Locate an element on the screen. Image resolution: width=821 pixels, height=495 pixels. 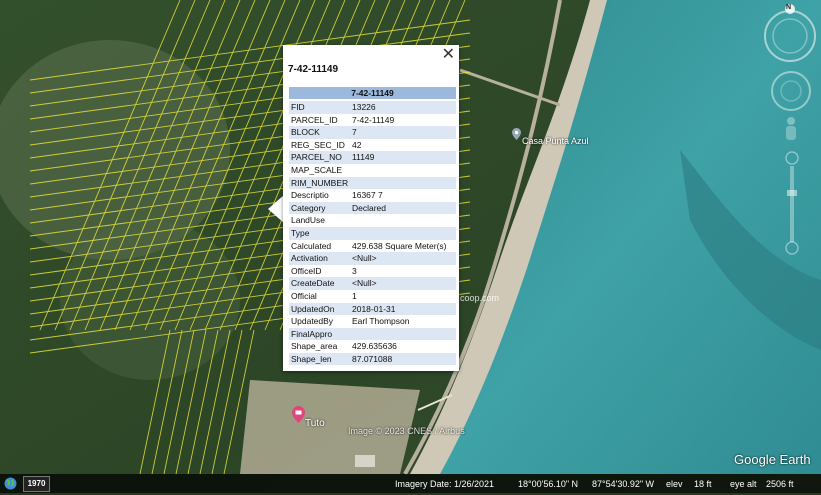
popup-pointer is located at coordinates (276, 209).